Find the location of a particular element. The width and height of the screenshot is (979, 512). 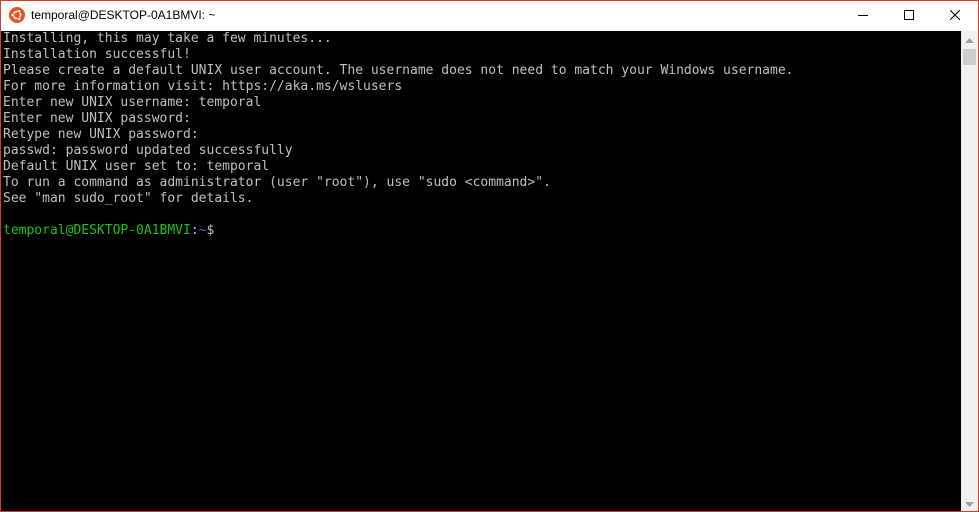

scrollbar-thumb is located at coordinates (969, 57).